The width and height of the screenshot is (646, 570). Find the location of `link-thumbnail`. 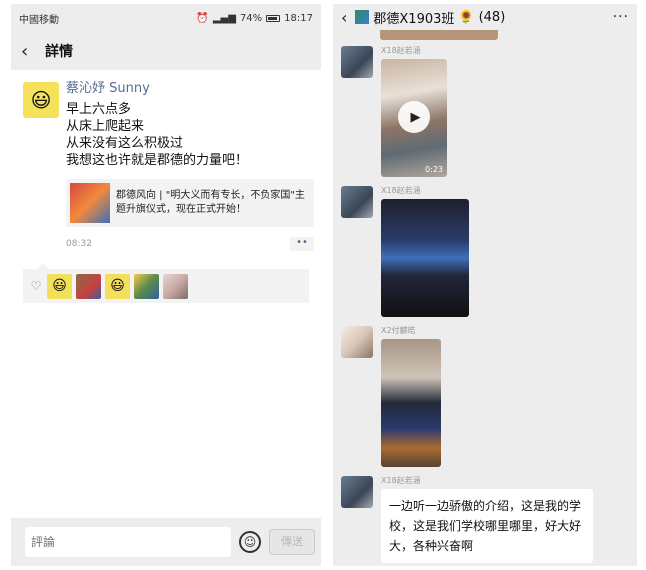

link-thumbnail is located at coordinates (90, 203).